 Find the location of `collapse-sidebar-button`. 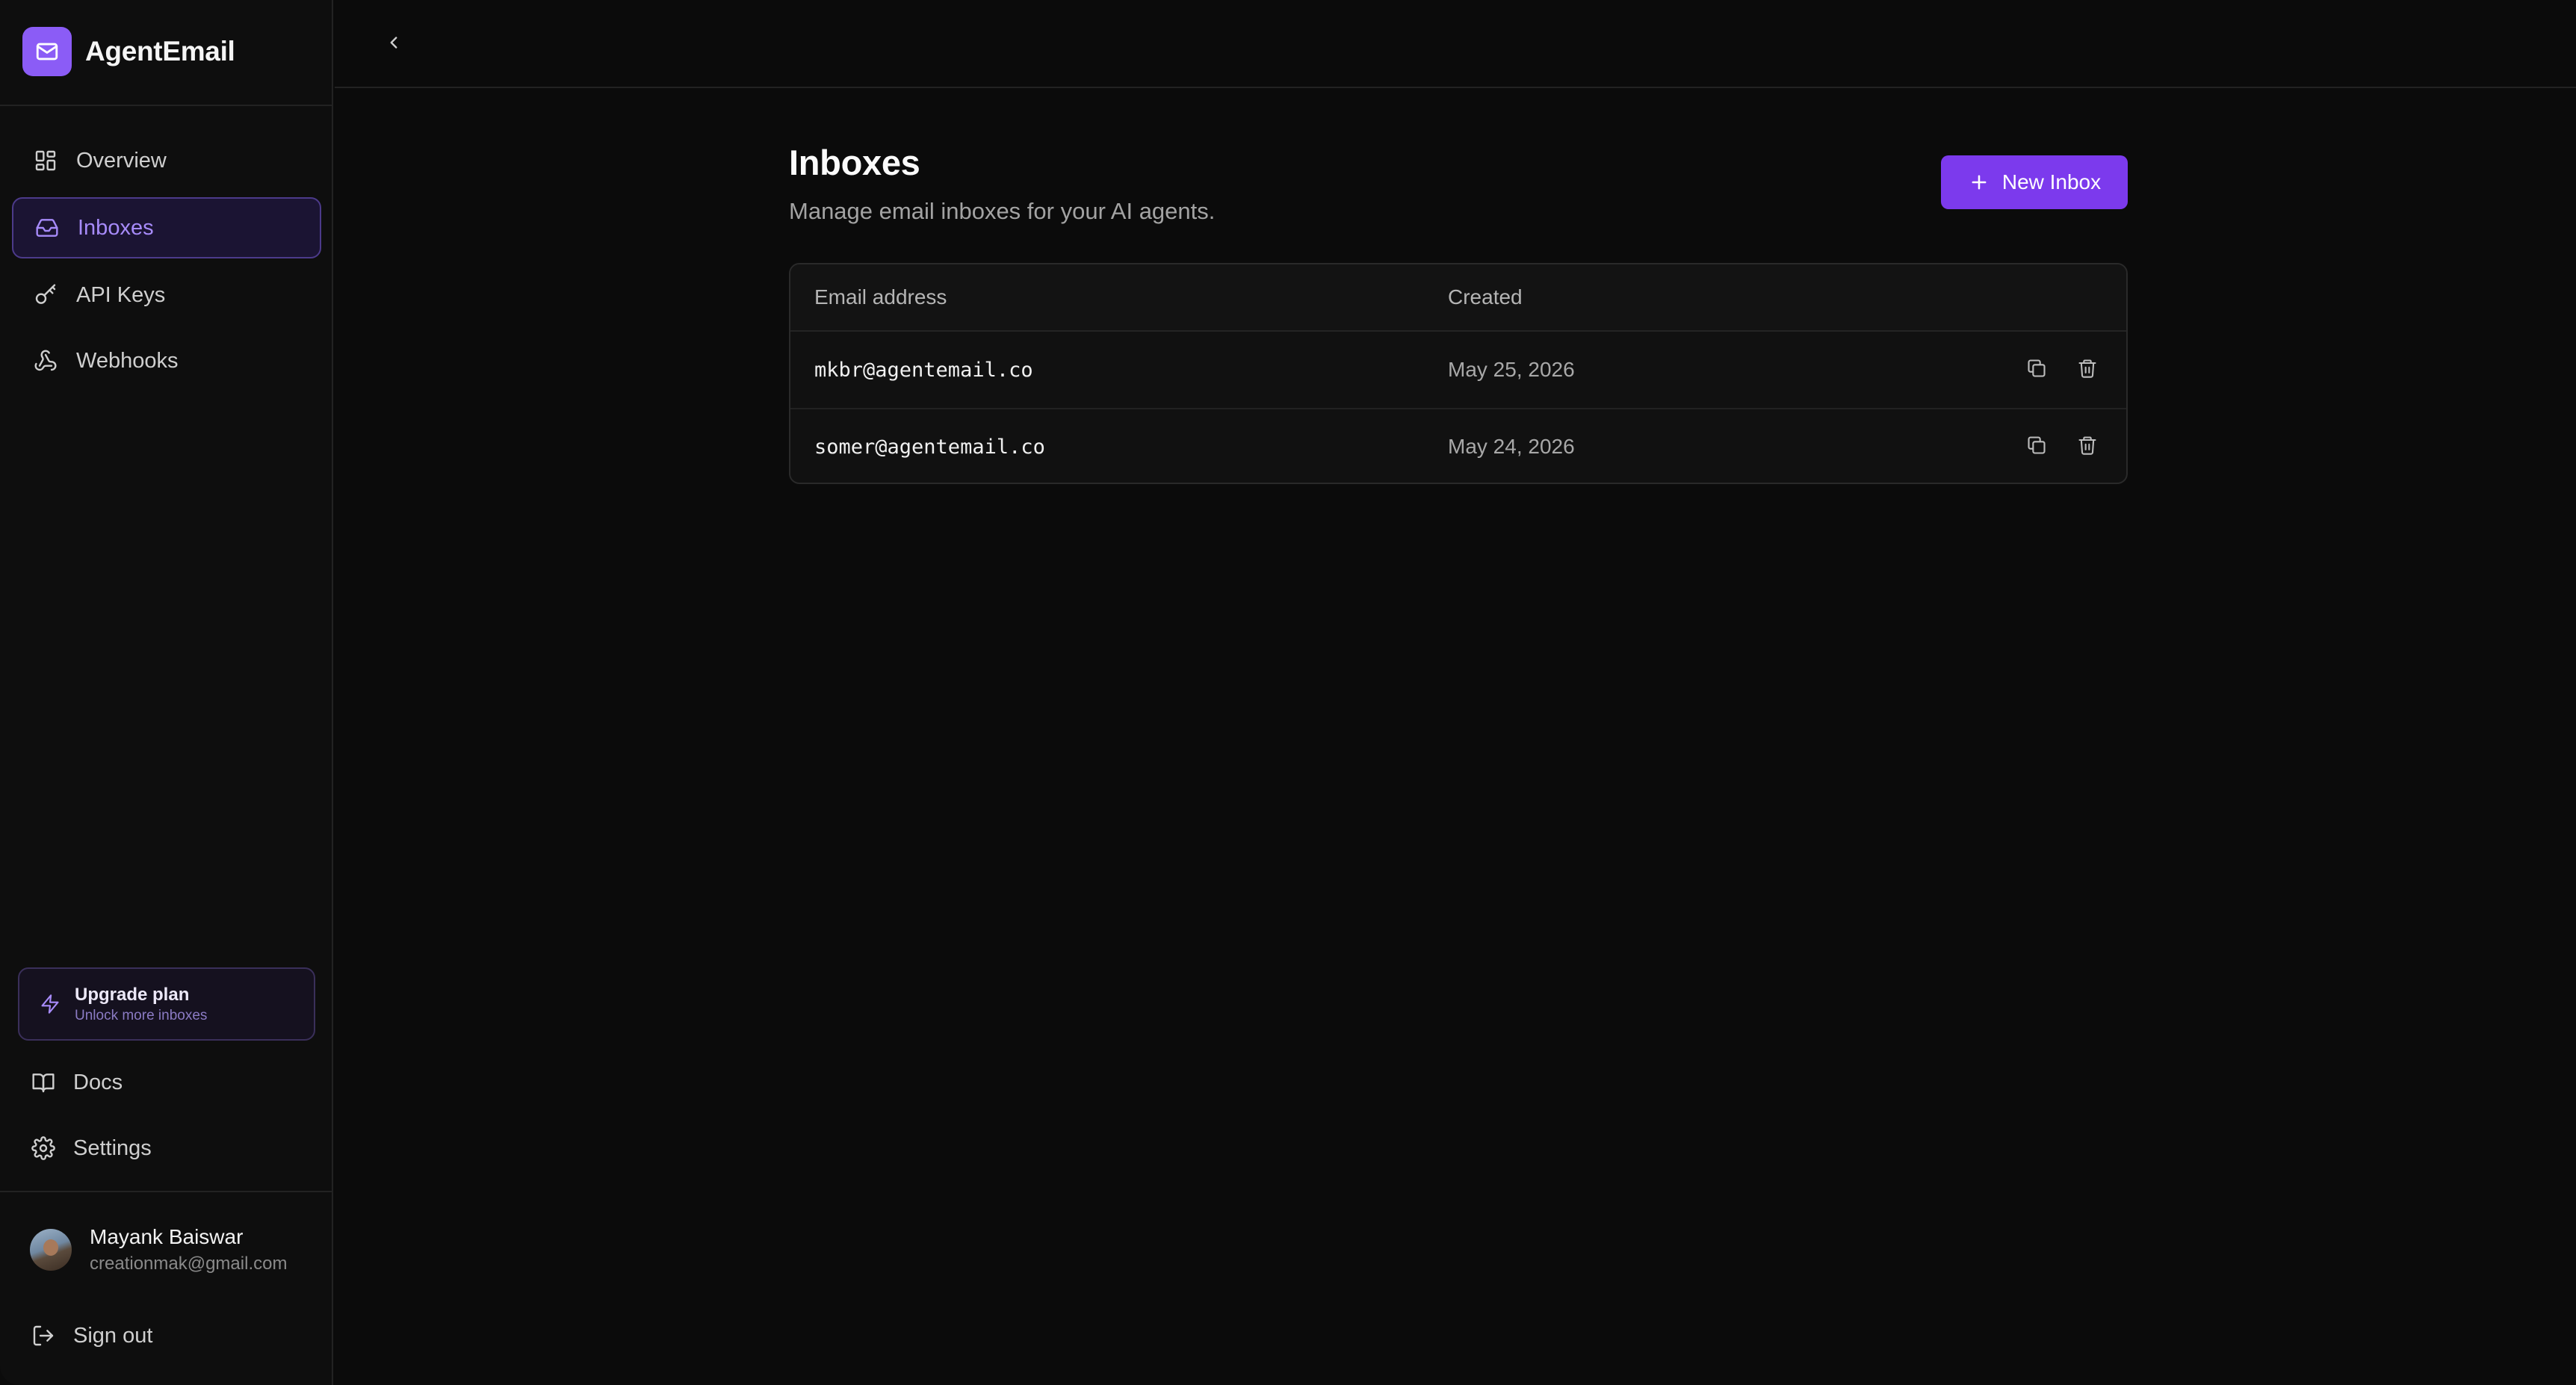

collapse-sidebar-button is located at coordinates (394, 44).